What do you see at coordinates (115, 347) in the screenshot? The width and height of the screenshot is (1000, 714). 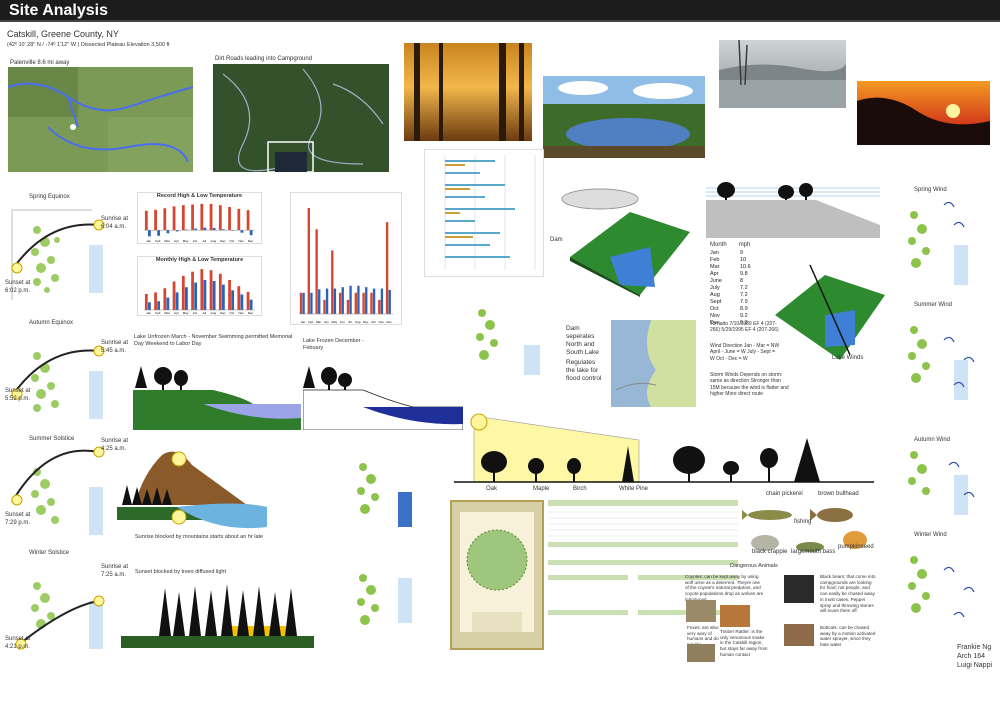 I see `sunrise-label: Sunrise at 5:45 a.m.` at bounding box center [115, 347].